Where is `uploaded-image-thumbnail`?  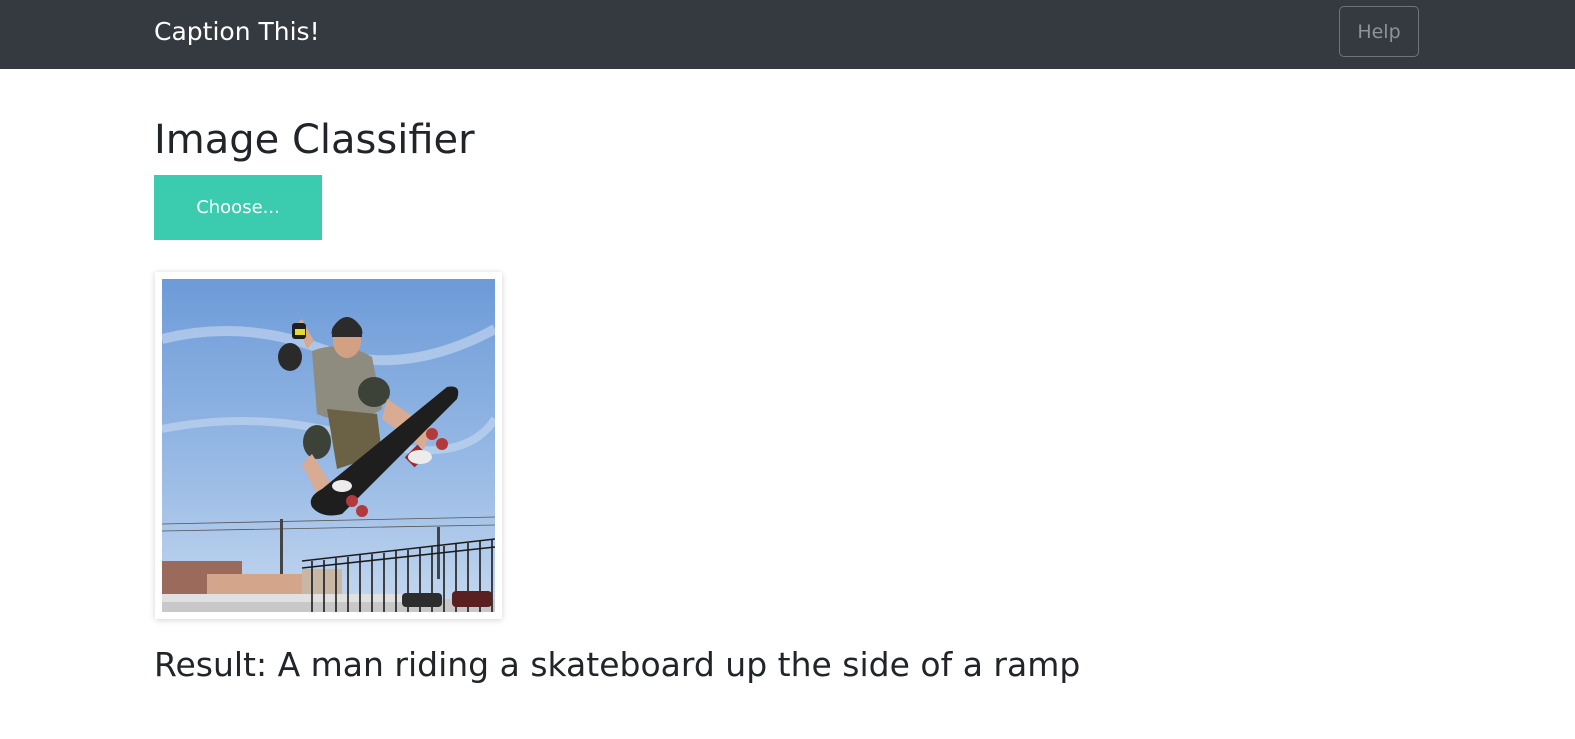
uploaded-image-thumbnail is located at coordinates (328, 445).